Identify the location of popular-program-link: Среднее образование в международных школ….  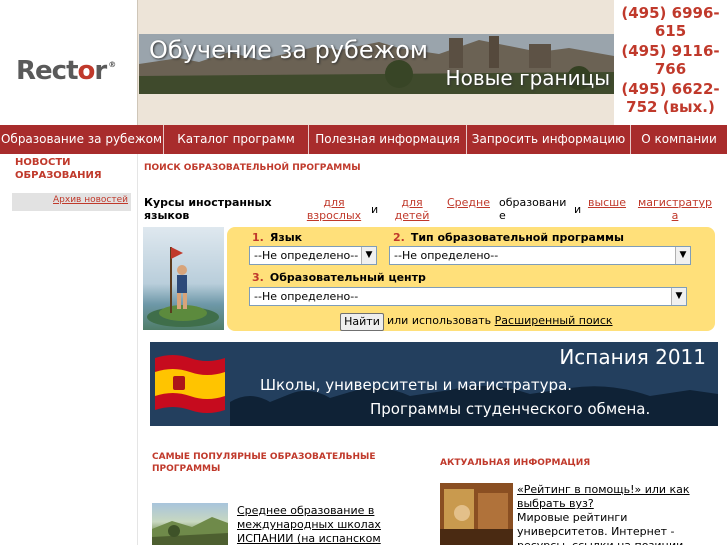
(317, 524).